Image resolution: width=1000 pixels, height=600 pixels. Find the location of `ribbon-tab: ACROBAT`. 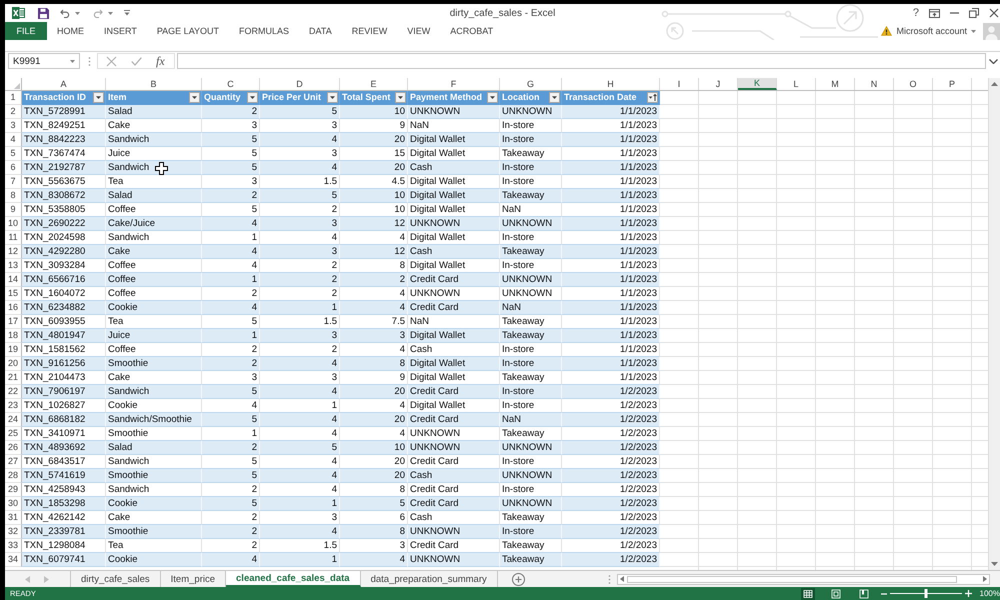

ribbon-tab: ACROBAT is located at coordinates (472, 31).